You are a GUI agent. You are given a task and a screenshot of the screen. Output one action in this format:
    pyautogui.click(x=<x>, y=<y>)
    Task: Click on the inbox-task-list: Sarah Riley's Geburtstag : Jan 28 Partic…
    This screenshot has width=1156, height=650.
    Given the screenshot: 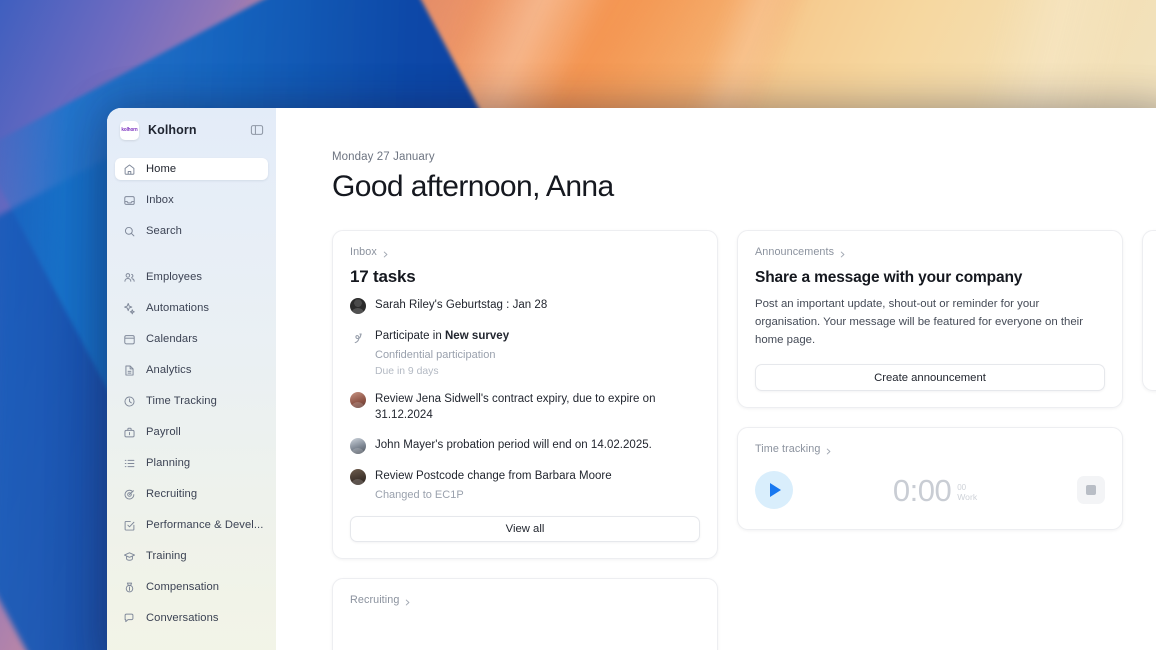 What is the action you would take?
    pyautogui.click(x=525, y=400)
    